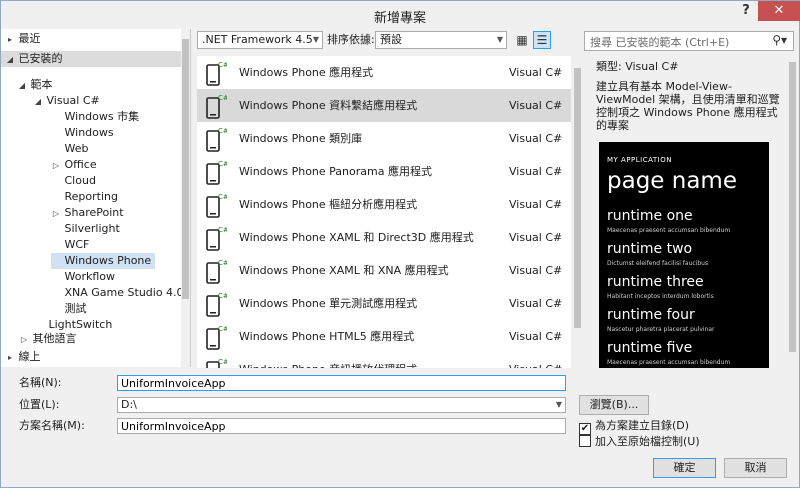 This screenshot has height=488, width=800. Describe the element at coordinates (522, 40) in the screenshot. I see `grid-view-icon: ▦` at that location.